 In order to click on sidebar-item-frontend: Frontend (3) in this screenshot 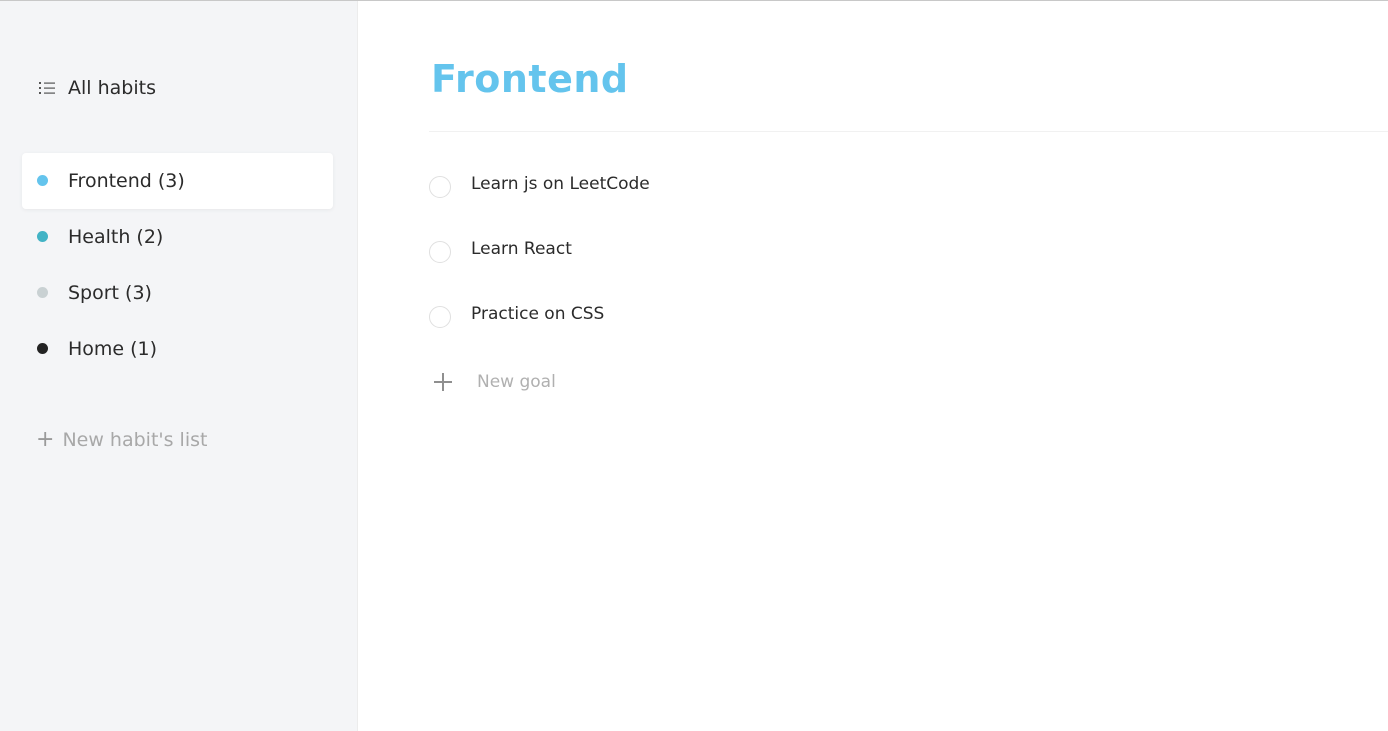, I will do `click(177, 181)`.